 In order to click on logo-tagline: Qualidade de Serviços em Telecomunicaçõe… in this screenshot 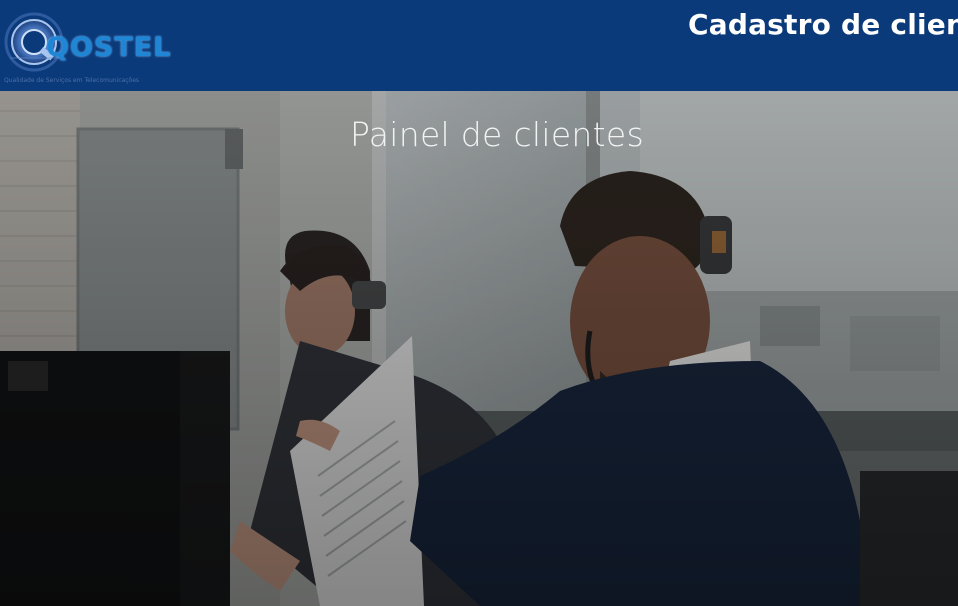, I will do `click(72, 80)`.